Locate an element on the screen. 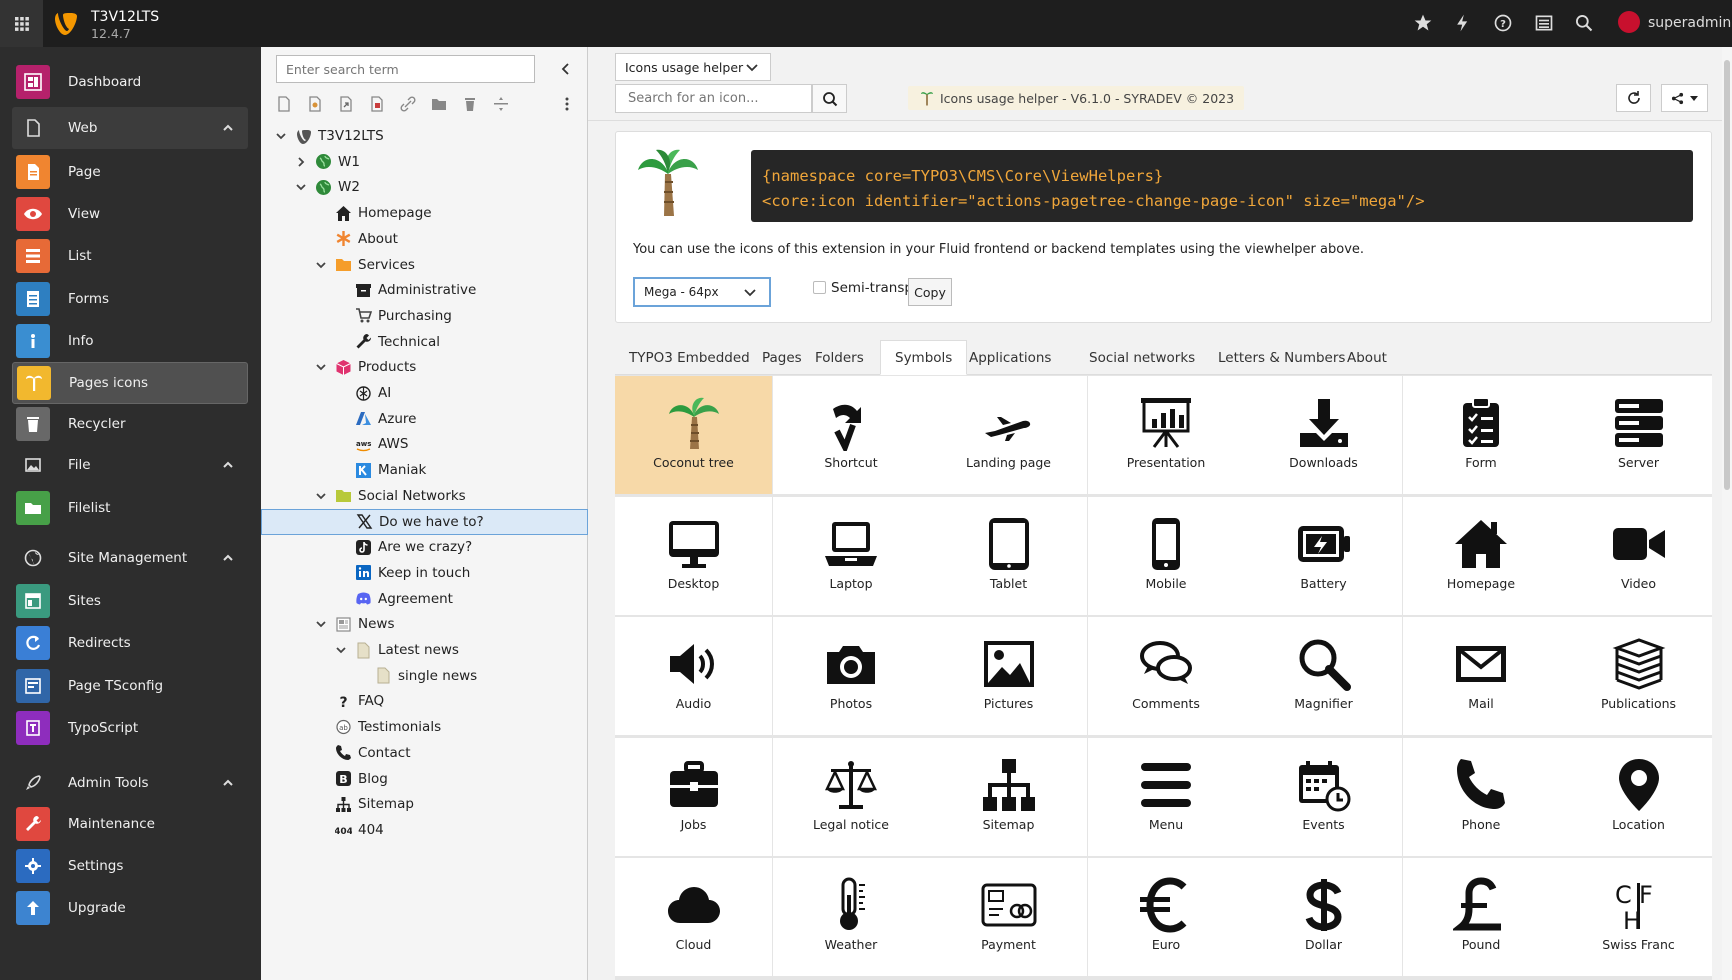 This screenshot has width=1732, height=980. tab-typo3-embedded: TYPO3 Embedded is located at coordinates (689, 357).